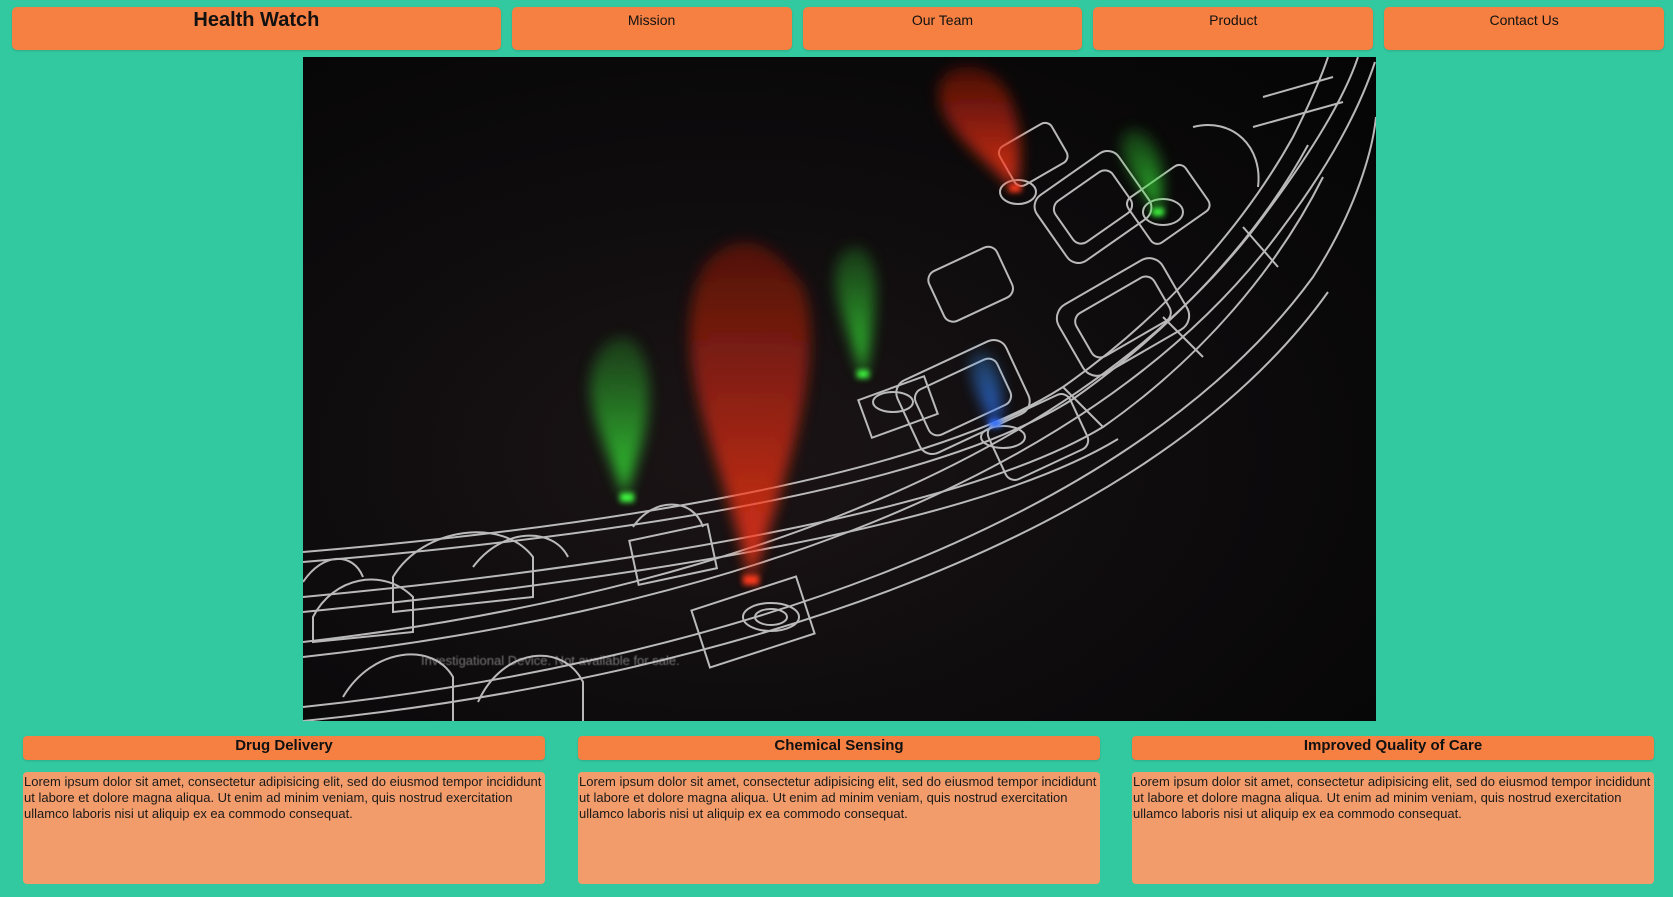  I want to click on nav-our-team: Our Team, so click(942, 28).